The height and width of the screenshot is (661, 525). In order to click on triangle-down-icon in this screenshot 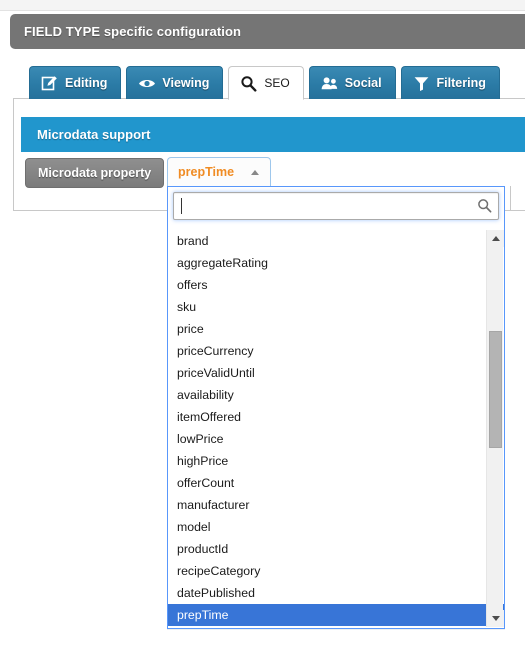, I will do `click(495, 618)`.